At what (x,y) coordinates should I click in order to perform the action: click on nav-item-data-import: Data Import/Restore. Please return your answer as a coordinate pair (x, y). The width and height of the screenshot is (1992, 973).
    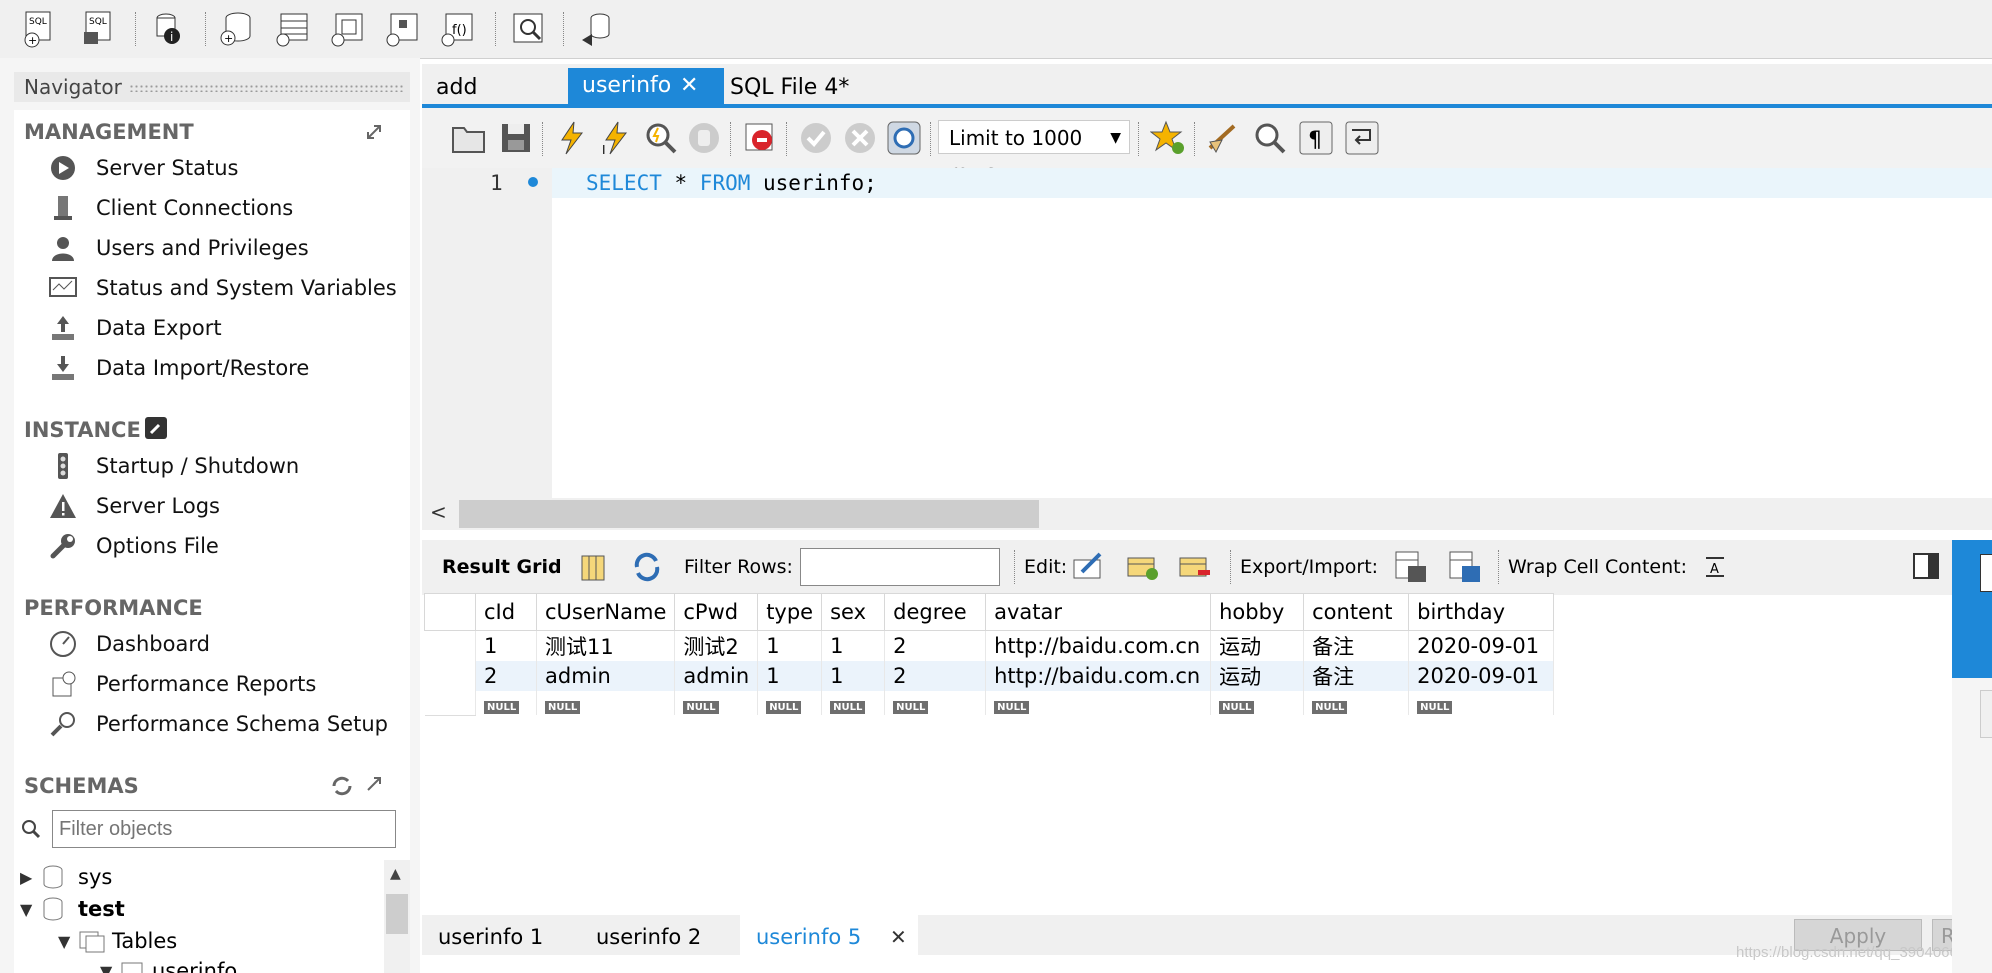
    Looking at the image, I should click on (178, 368).